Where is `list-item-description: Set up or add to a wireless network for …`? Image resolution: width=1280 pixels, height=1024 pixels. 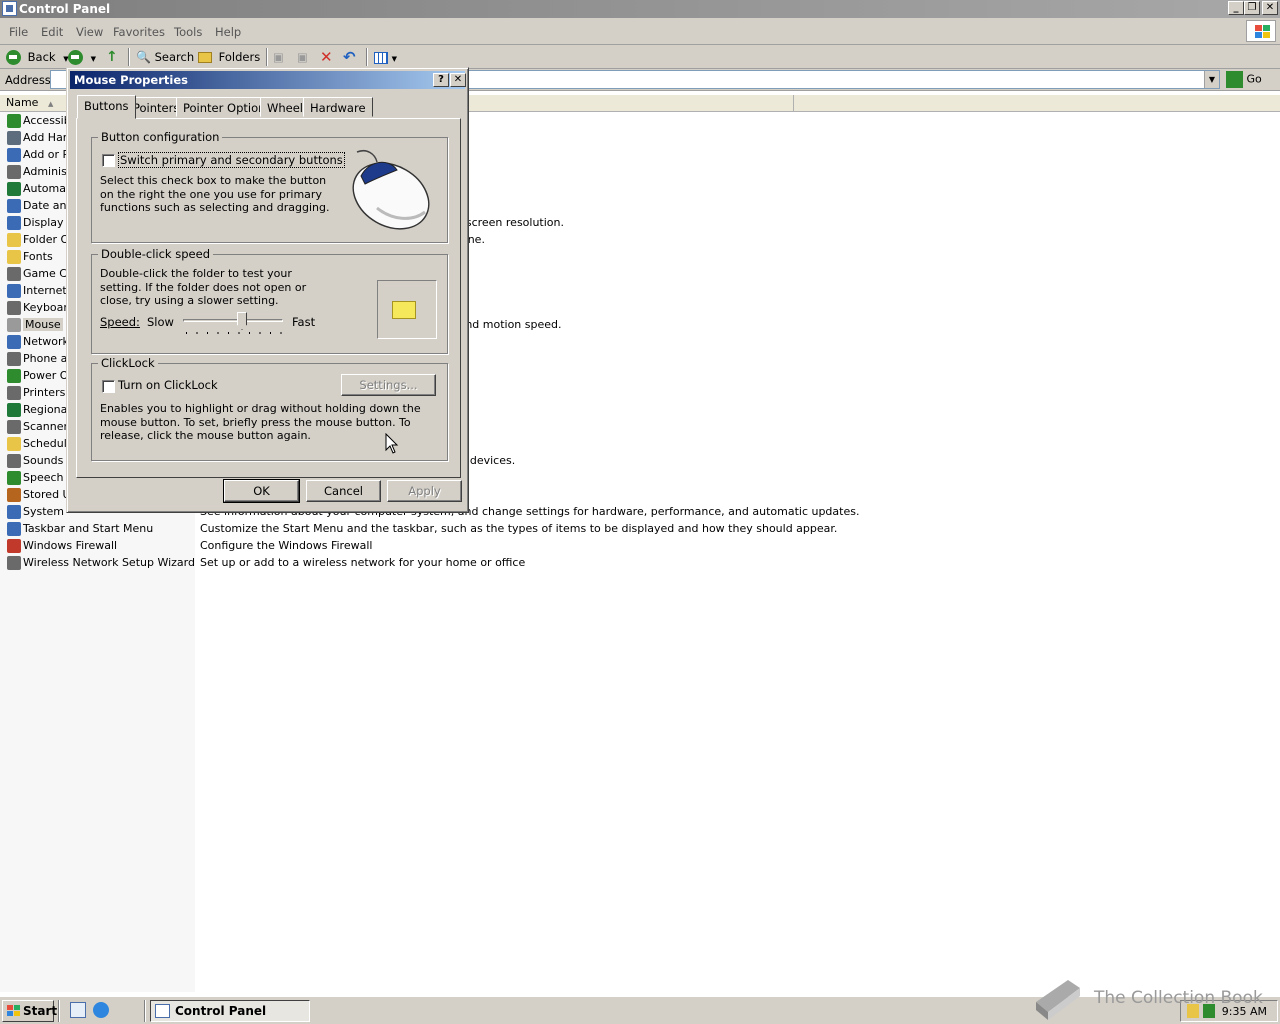
list-item-description: Set up or add to a wireless network for … is located at coordinates (363, 562).